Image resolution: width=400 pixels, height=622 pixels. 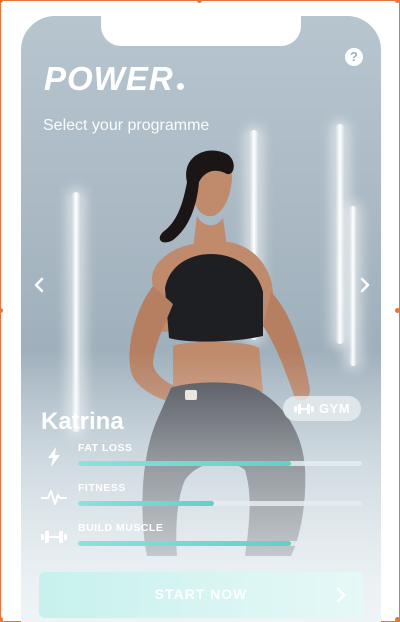 I want to click on gym-badge: GYM, so click(x=322, y=408).